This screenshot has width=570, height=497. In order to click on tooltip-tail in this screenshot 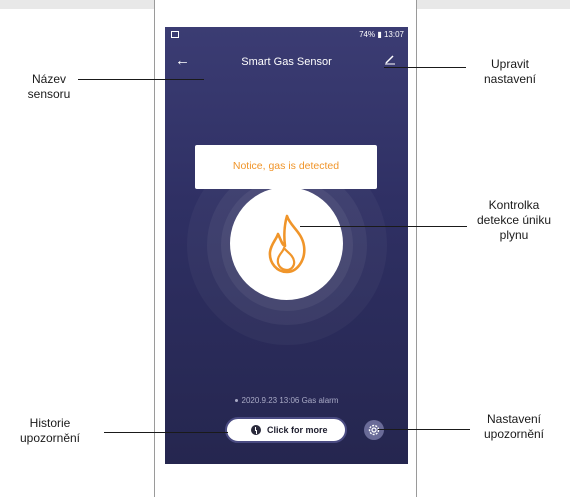, I will do `click(286, 193)`.